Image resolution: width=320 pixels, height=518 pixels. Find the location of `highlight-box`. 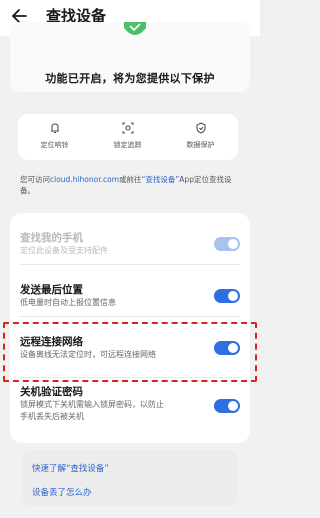

highlight-box is located at coordinates (130, 352).